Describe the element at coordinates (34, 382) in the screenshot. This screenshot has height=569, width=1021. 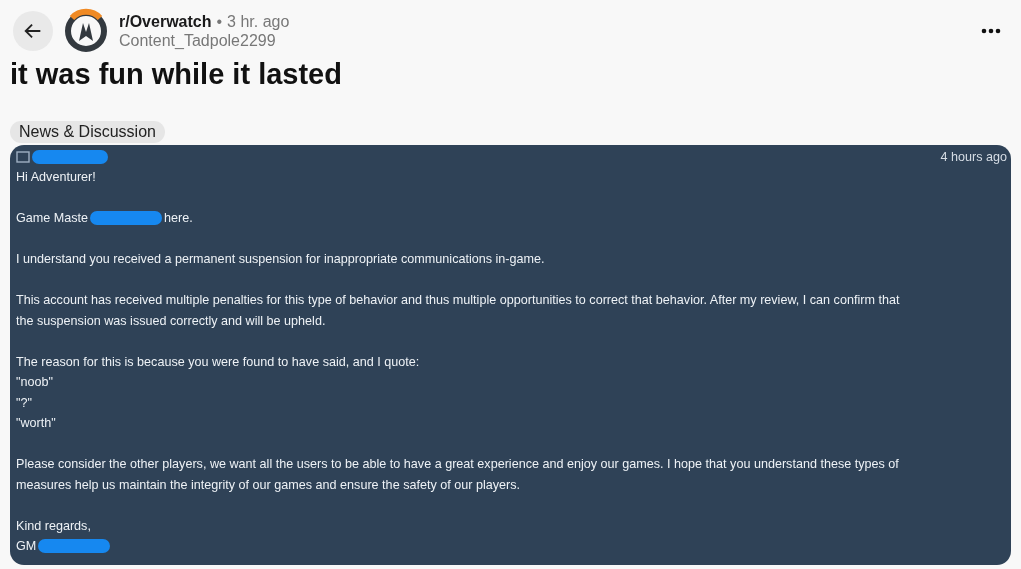
I see `message-text: "noob"` at that location.